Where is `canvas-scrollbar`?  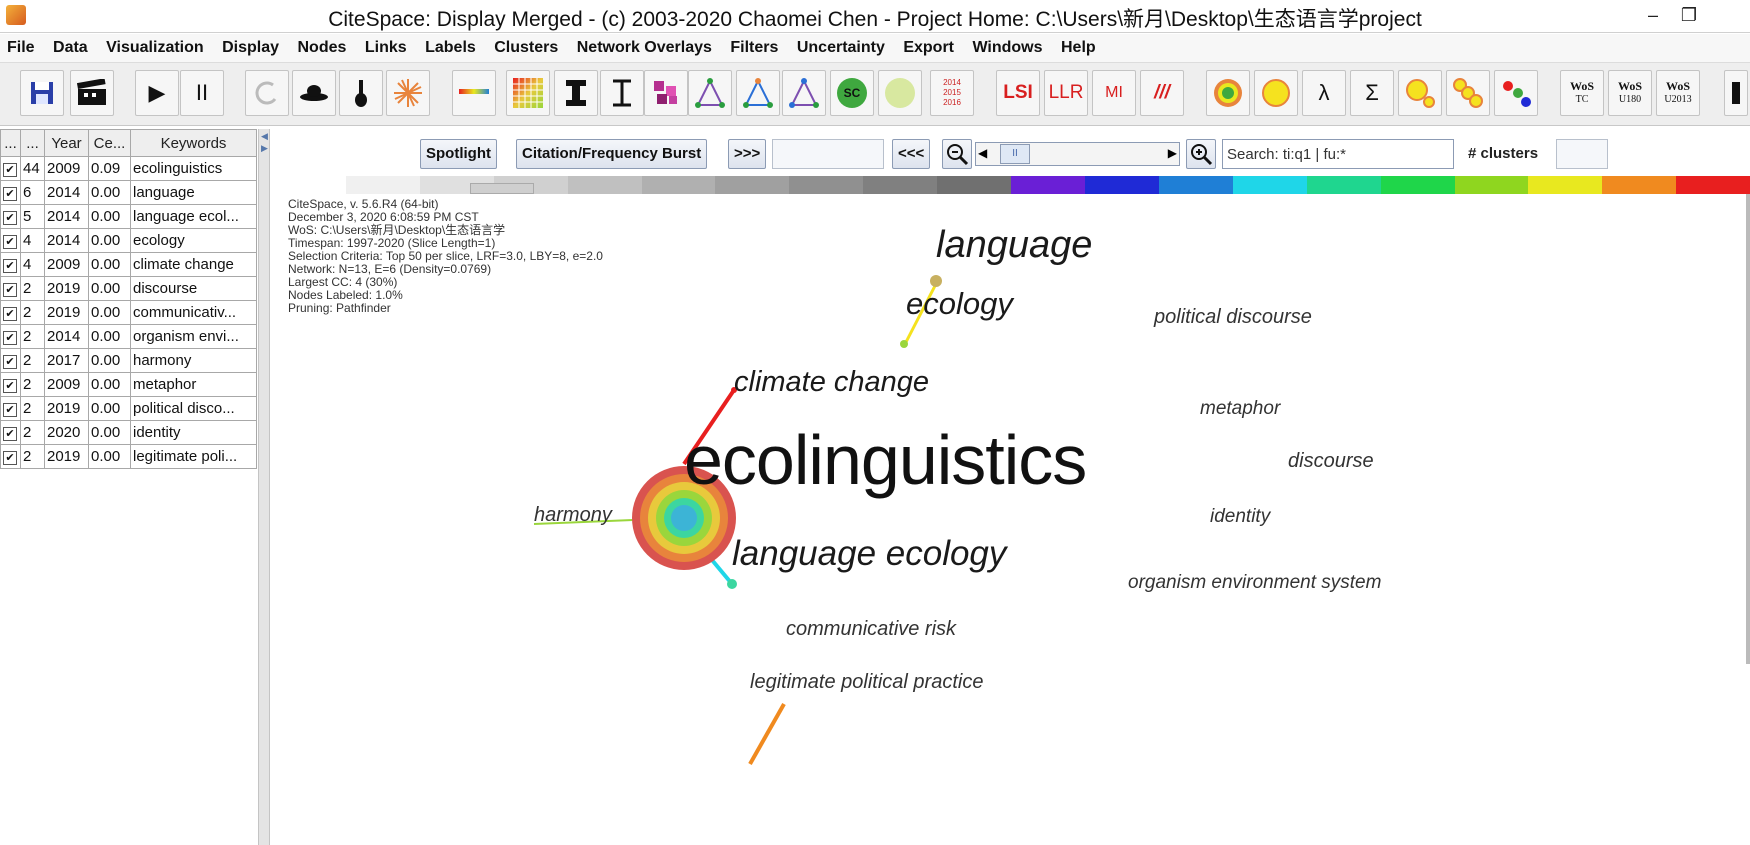
canvas-scrollbar is located at coordinates (1748, 429).